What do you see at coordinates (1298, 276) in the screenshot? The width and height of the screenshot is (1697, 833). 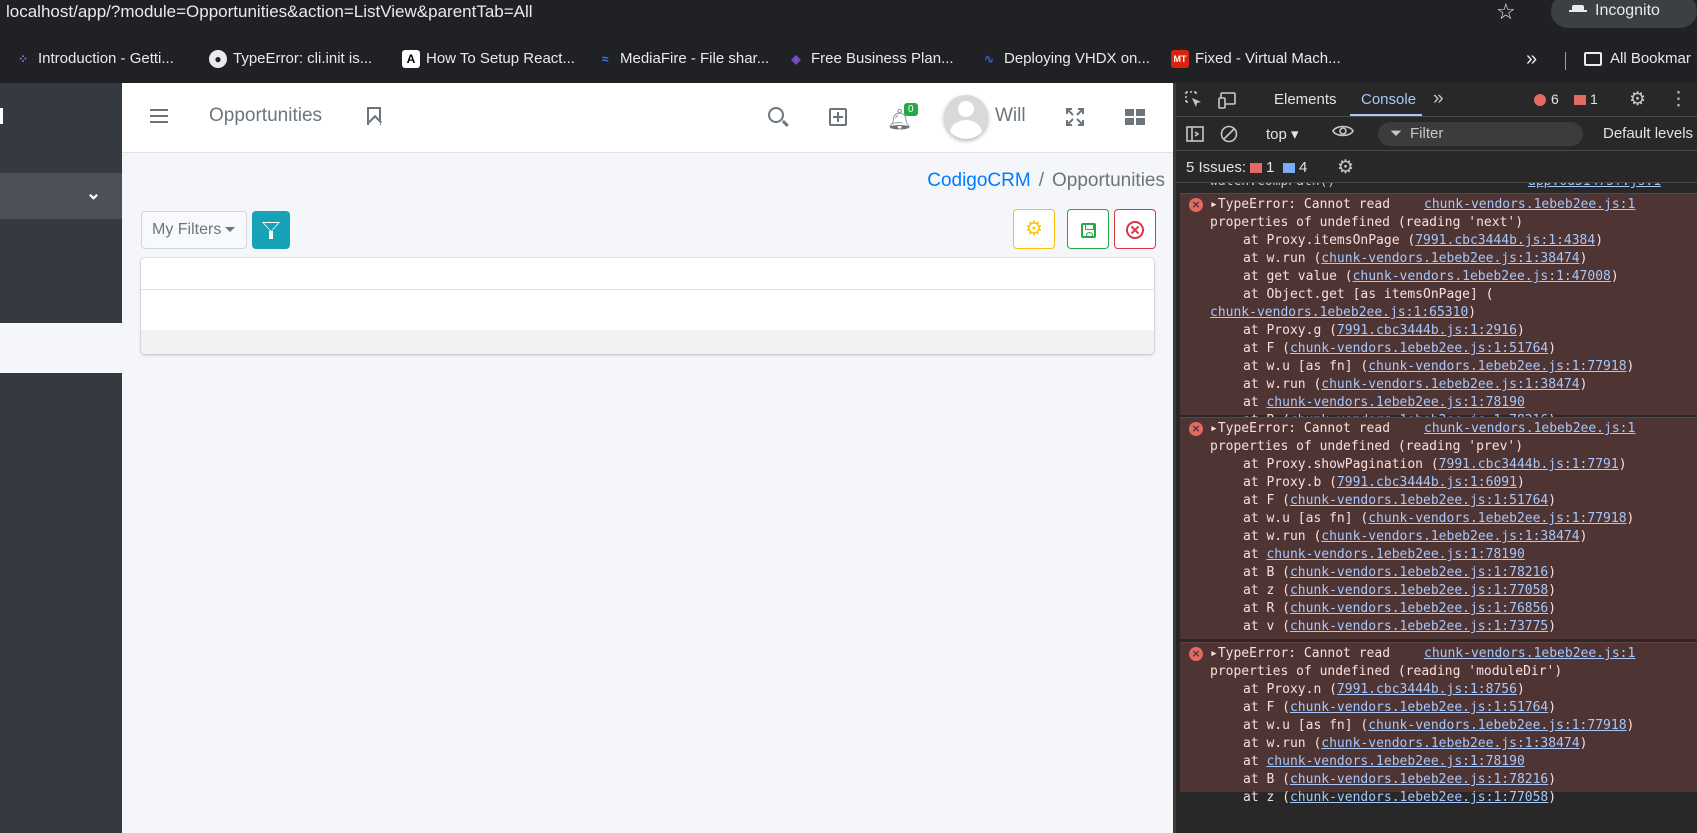 I see `frame-text: at get value (` at bounding box center [1298, 276].